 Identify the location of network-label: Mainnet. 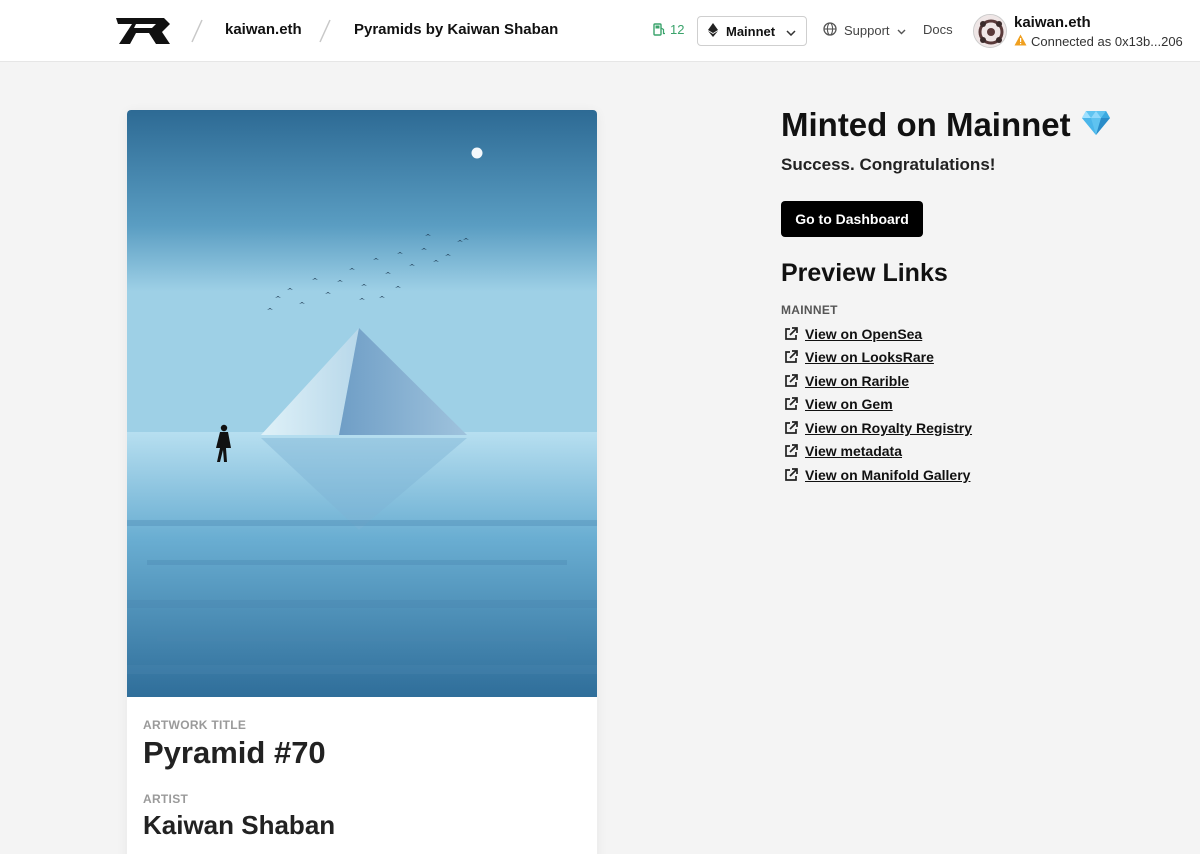
(751, 31).